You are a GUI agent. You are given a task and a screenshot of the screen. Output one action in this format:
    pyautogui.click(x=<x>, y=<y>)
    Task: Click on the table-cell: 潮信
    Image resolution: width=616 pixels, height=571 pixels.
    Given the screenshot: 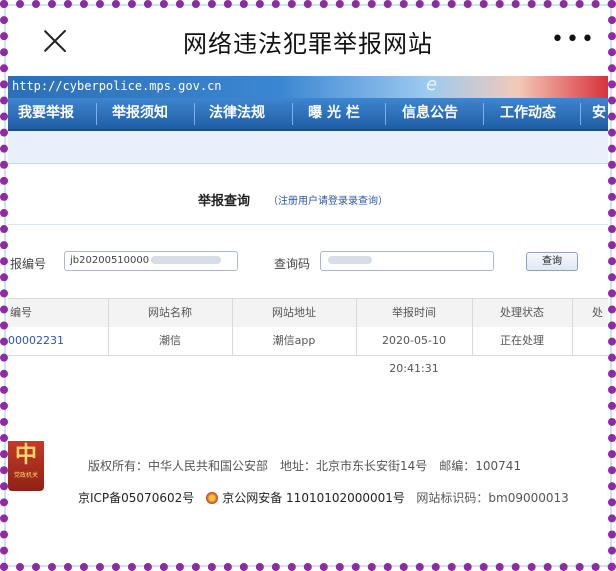 What is the action you would take?
    pyautogui.click(x=170, y=340)
    